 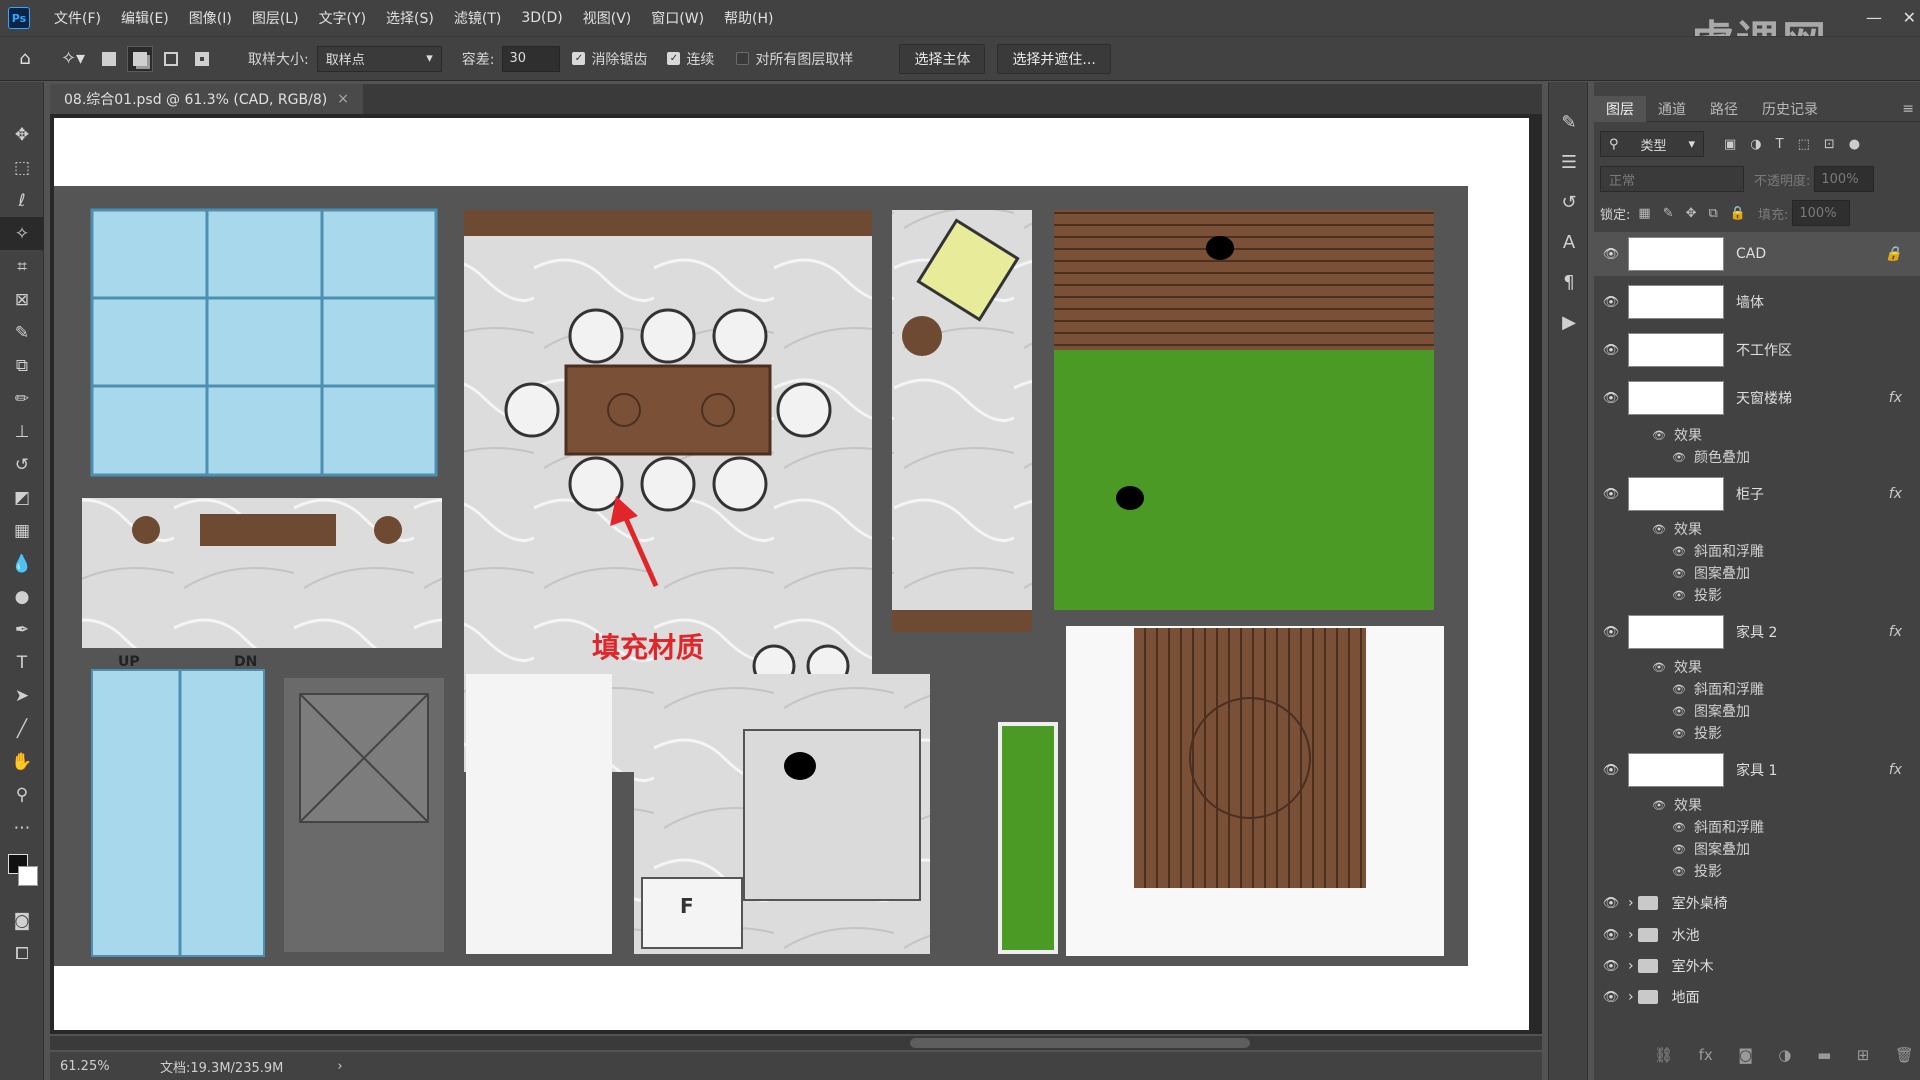 What do you see at coordinates (410, 18) in the screenshot?
I see `menu-select: 选择(S)` at bounding box center [410, 18].